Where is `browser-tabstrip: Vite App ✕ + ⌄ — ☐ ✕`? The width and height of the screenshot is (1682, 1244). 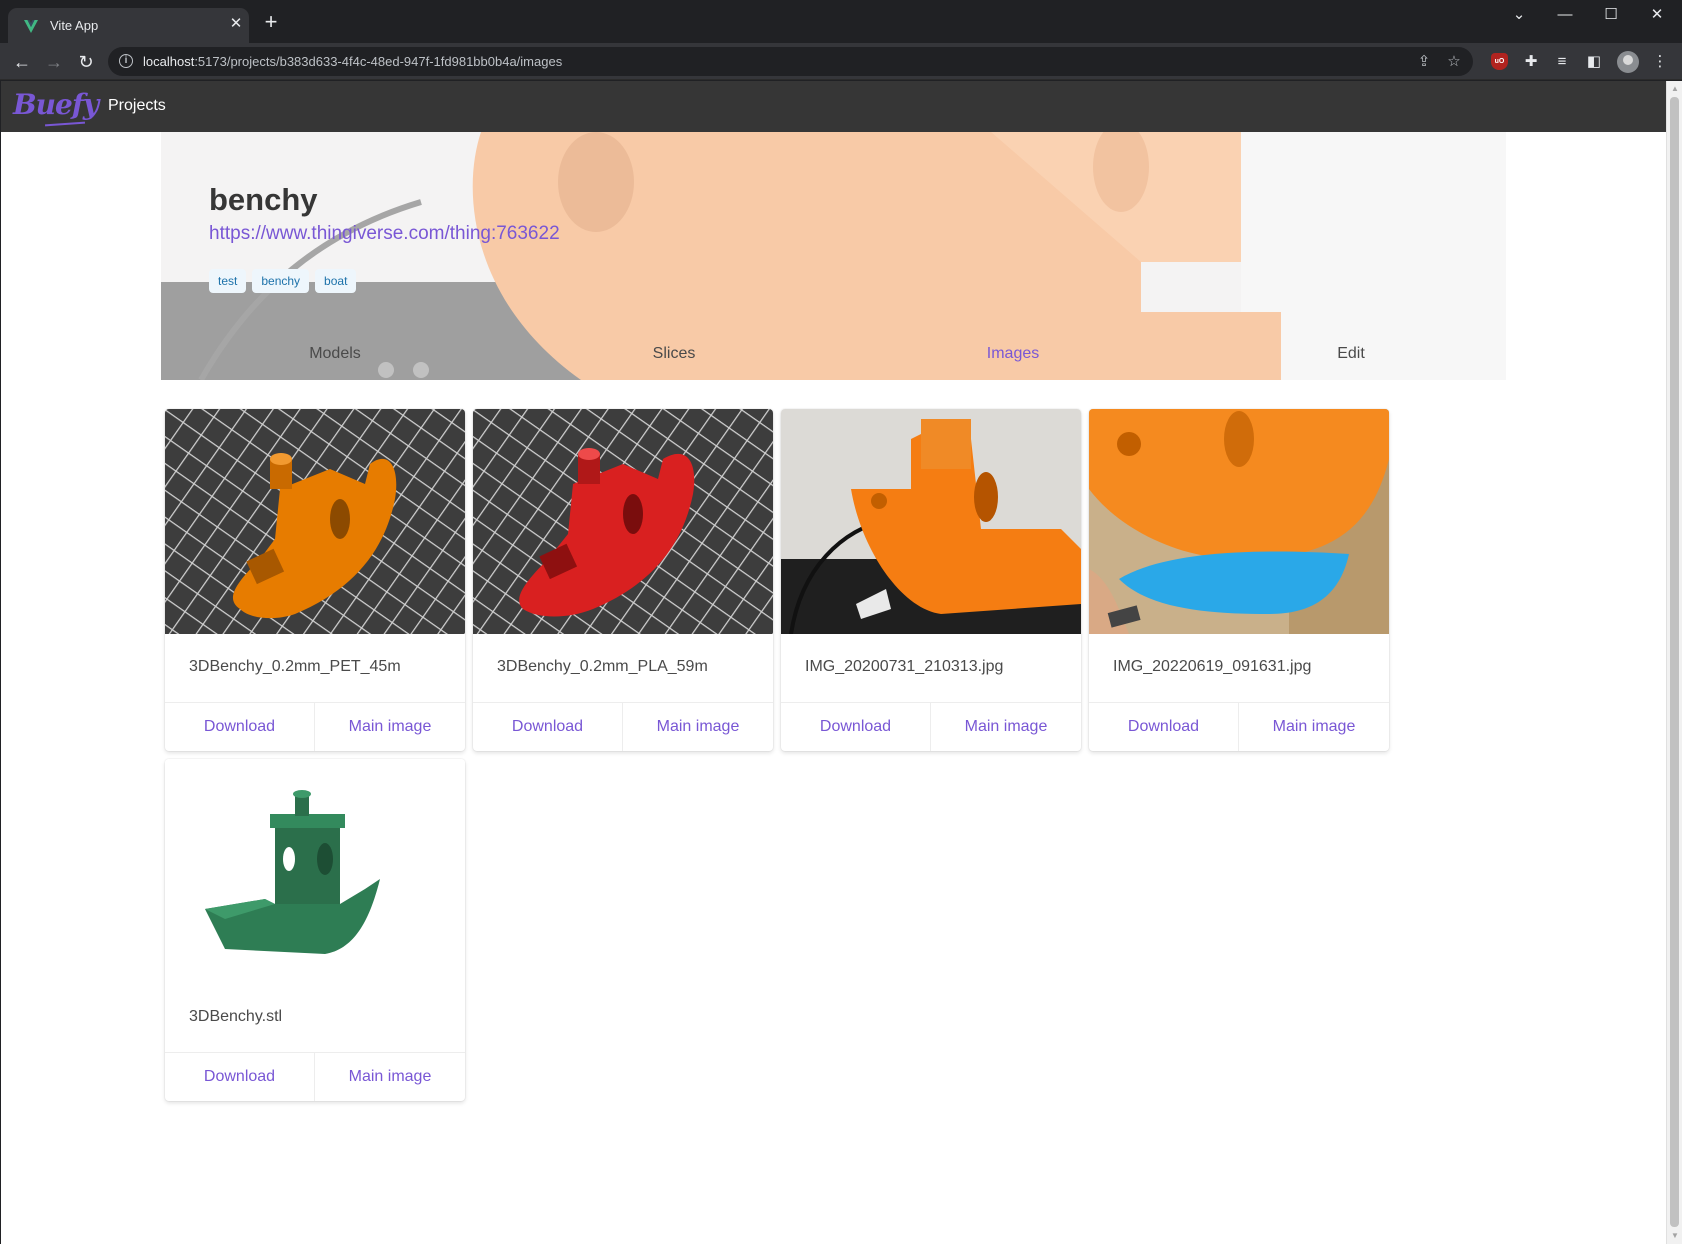
browser-tabstrip: Vite App ✕ + ⌄ — ☐ ✕ is located at coordinates (841, 21).